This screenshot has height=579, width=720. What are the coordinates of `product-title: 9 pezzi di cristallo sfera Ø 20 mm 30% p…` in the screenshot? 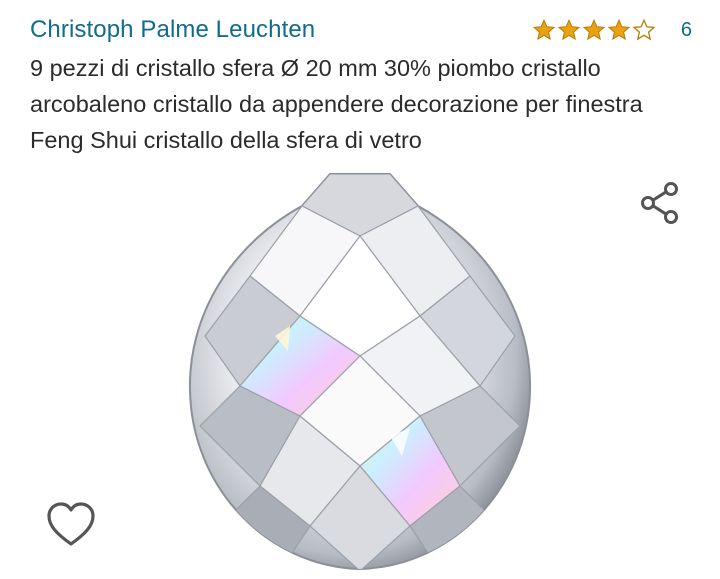 It's located at (336, 104).